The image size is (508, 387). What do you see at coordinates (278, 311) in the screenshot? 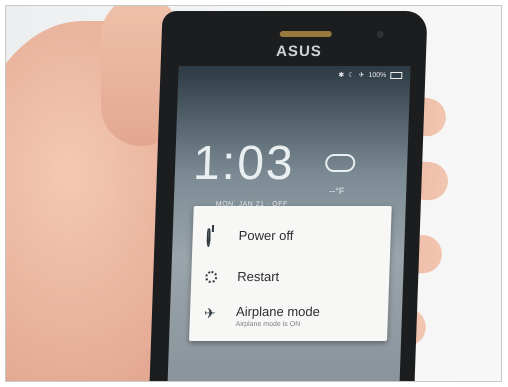
I see `airplane-mode-label: Airplane mode` at bounding box center [278, 311].